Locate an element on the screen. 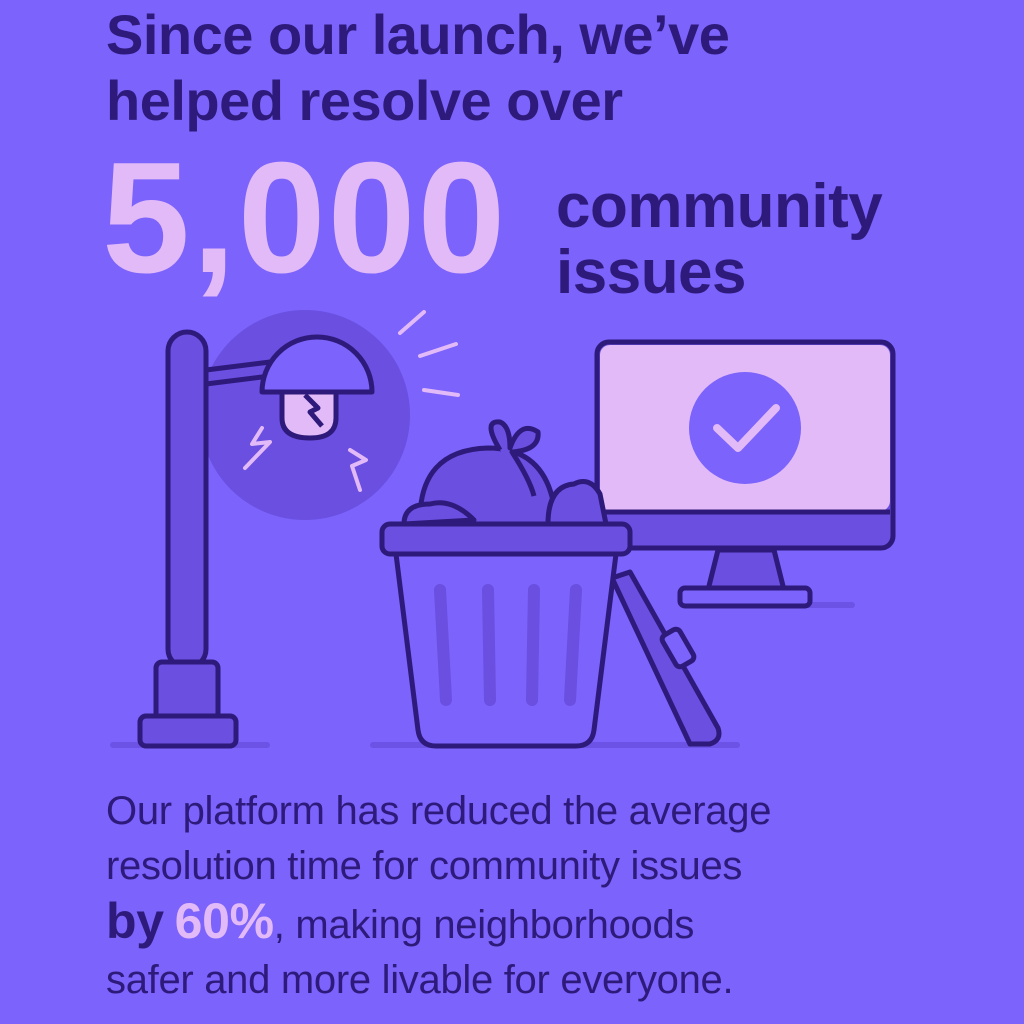 This screenshot has height=1024, width=1024. monitor-checkmark-icon is located at coordinates (745, 474).